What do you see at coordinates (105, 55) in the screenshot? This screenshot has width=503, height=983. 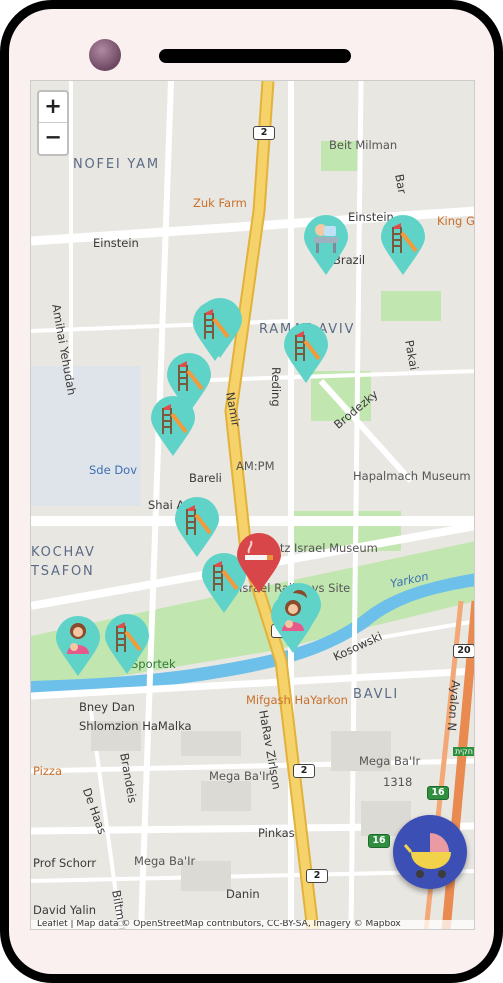 I see `front-camera` at bounding box center [105, 55].